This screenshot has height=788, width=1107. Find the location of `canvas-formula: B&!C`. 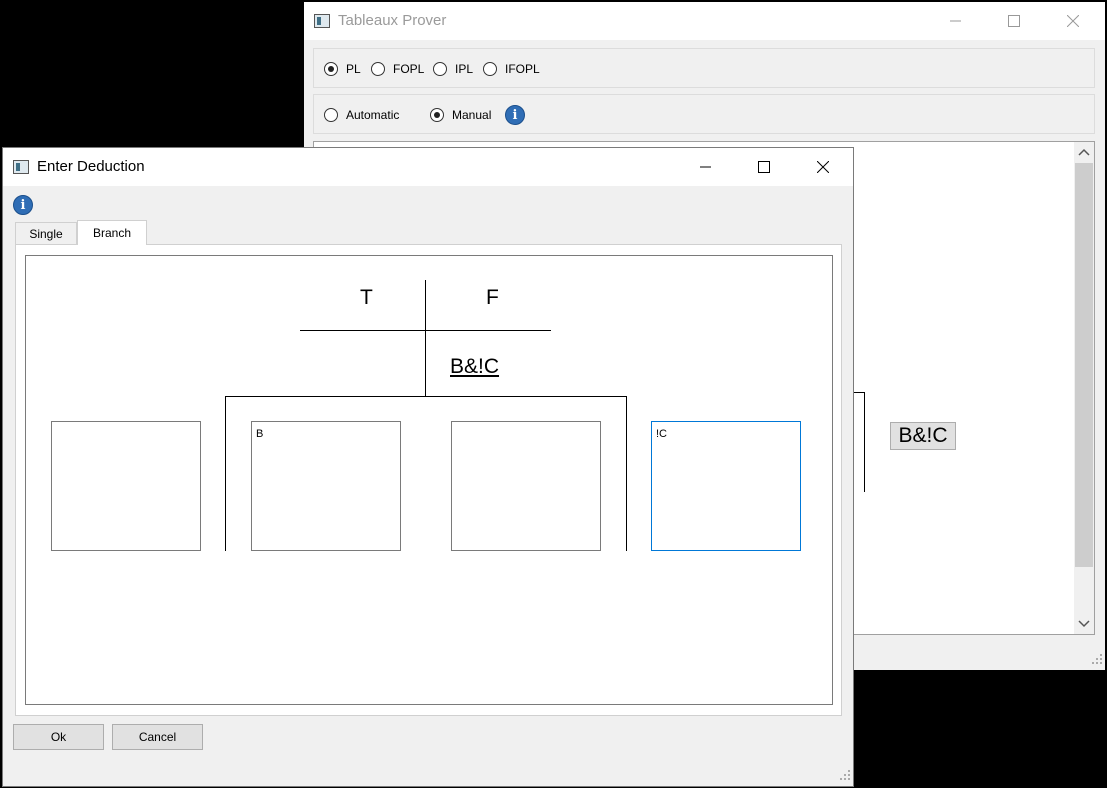

canvas-formula: B&!C is located at coordinates (923, 436).